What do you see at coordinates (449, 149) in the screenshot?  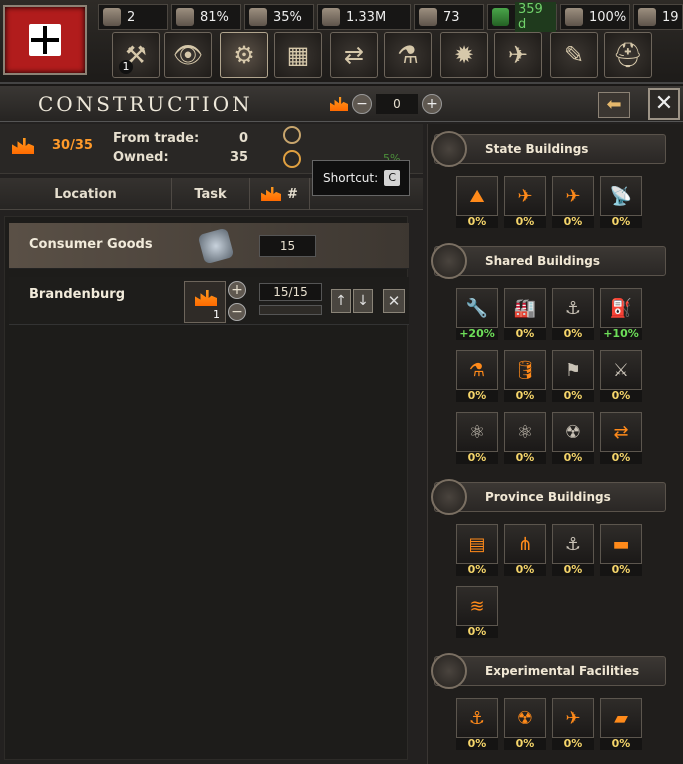 I see `state-buildings-icon` at bounding box center [449, 149].